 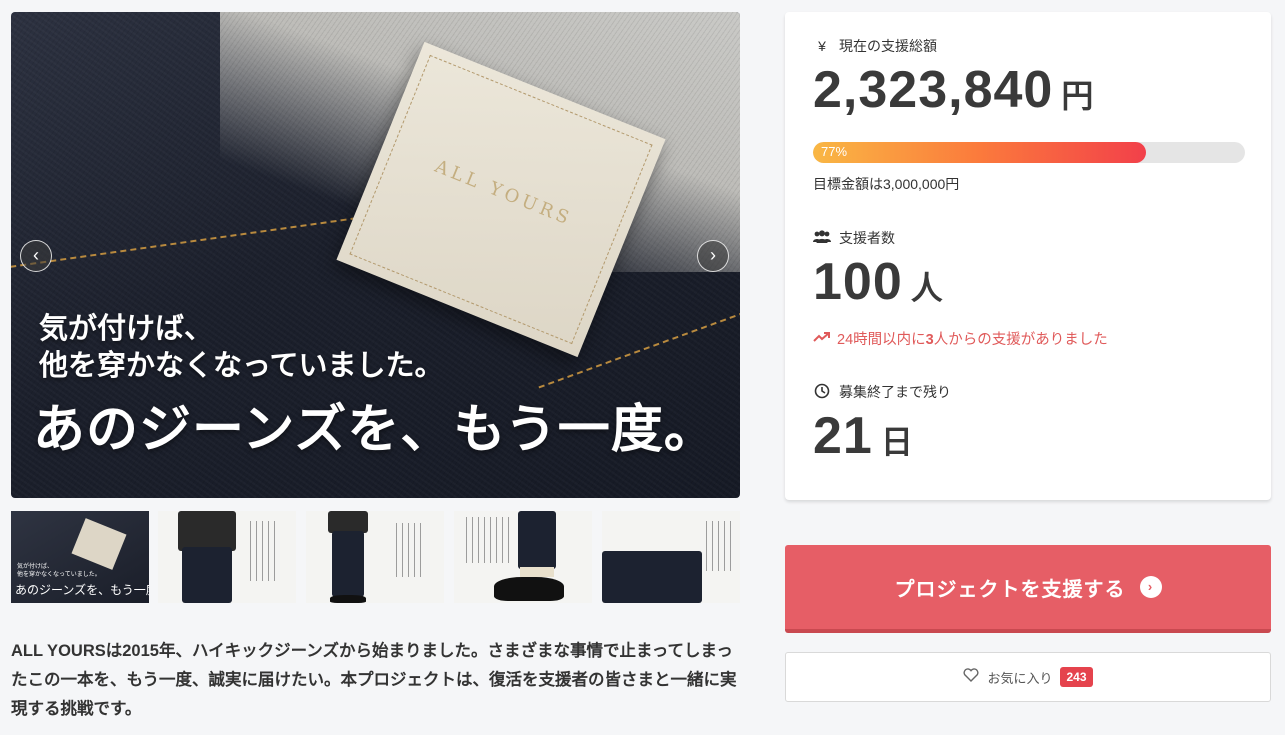 I want to click on hero-copy-sub: 気が付けば、 他を穿かなくなっていました。, so click(x=241, y=347).